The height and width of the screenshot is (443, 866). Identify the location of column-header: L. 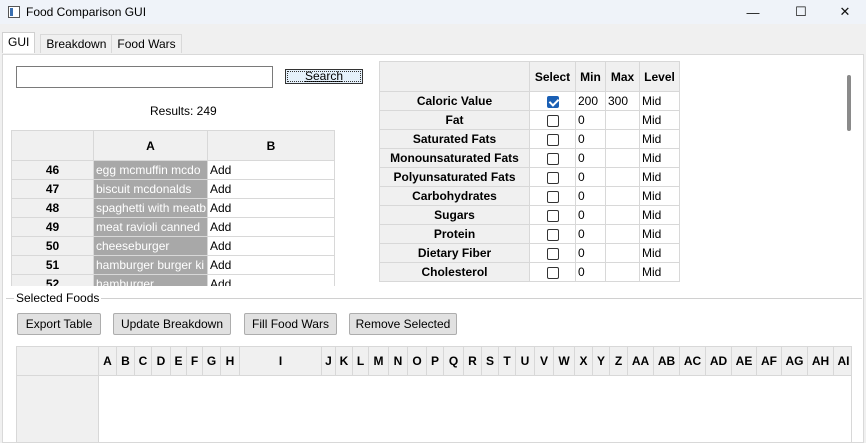
(361, 361).